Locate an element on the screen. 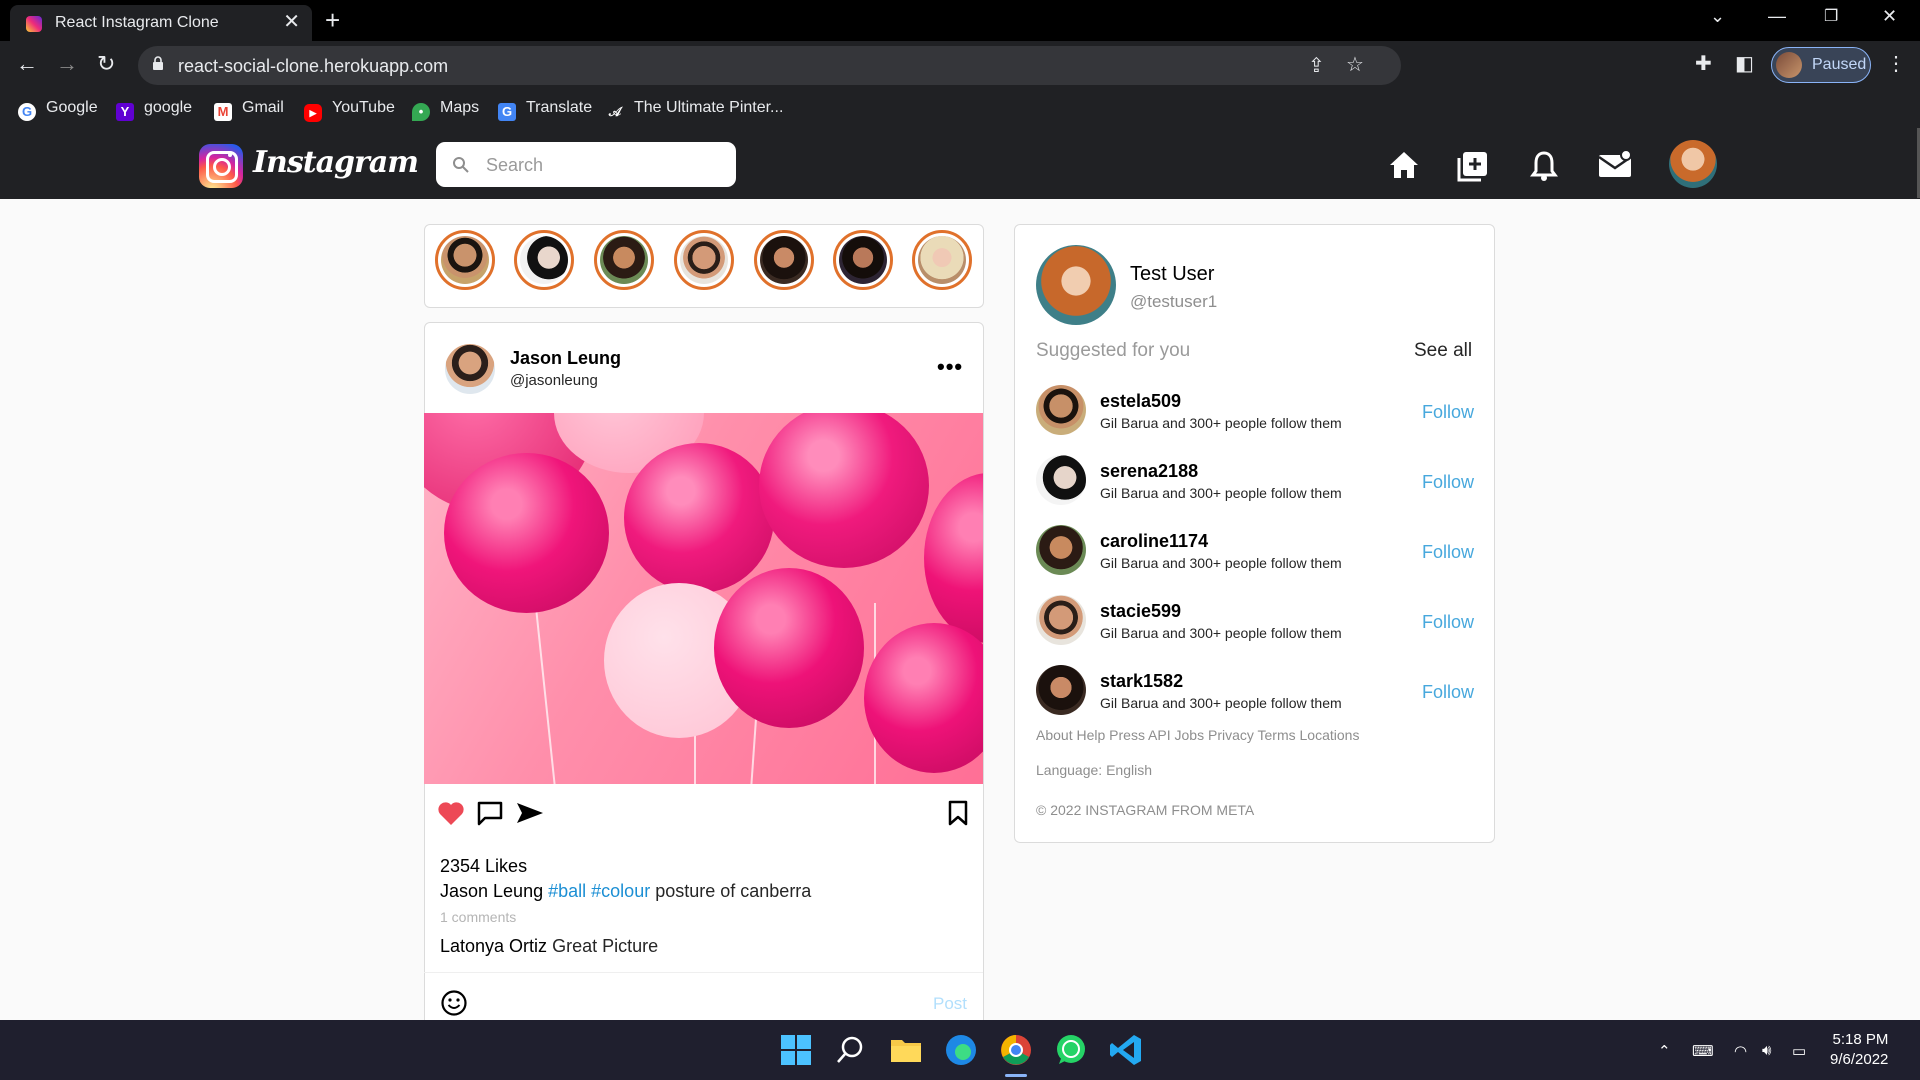 This screenshot has height=1080, width=1920. edge-icon is located at coordinates (961, 1050).